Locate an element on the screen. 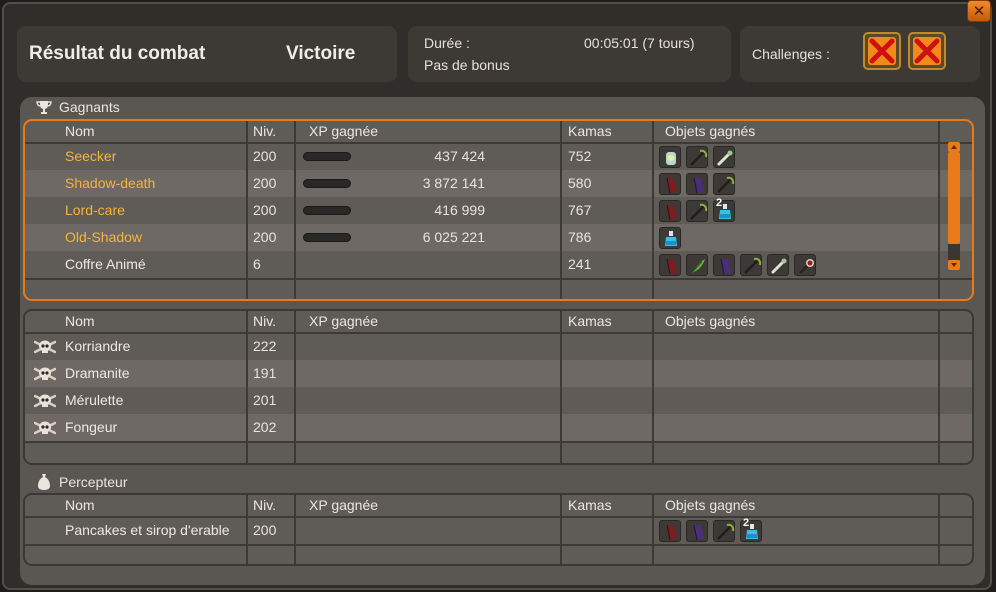 The image size is (996, 592). table-row: Pancakes et sirop d'erable 200 2 is located at coordinates (498, 530).